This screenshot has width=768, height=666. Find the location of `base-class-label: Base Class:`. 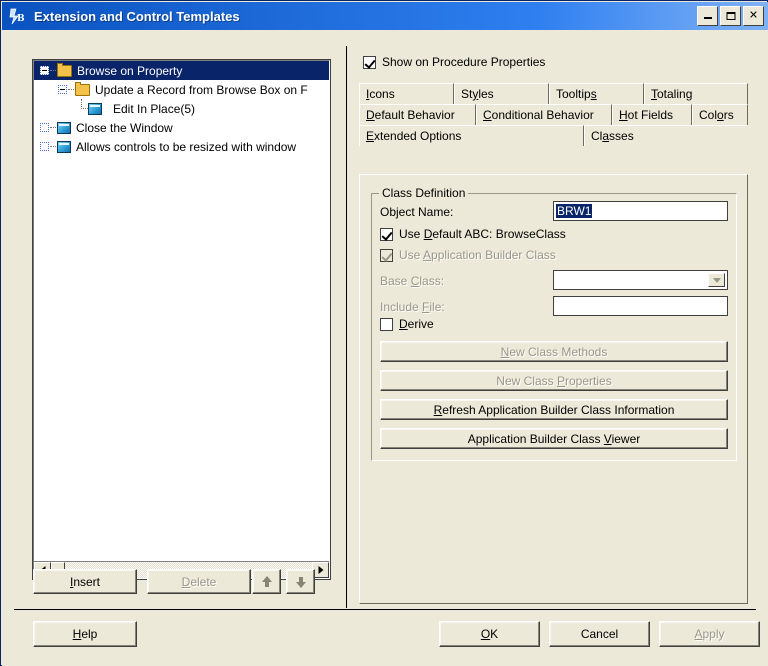

base-class-label: Base Class: is located at coordinates (412, 281).